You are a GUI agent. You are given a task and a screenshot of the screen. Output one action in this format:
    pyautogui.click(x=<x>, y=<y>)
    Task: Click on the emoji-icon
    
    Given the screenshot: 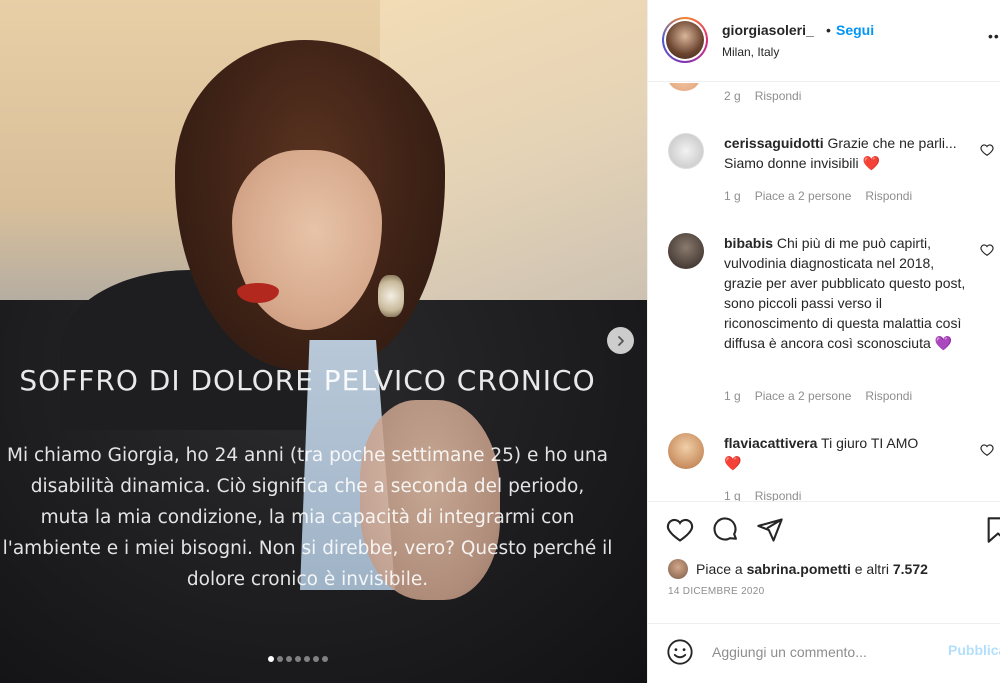 What is the action you would take?
    pyautogui.click(x=680, y=652)
    